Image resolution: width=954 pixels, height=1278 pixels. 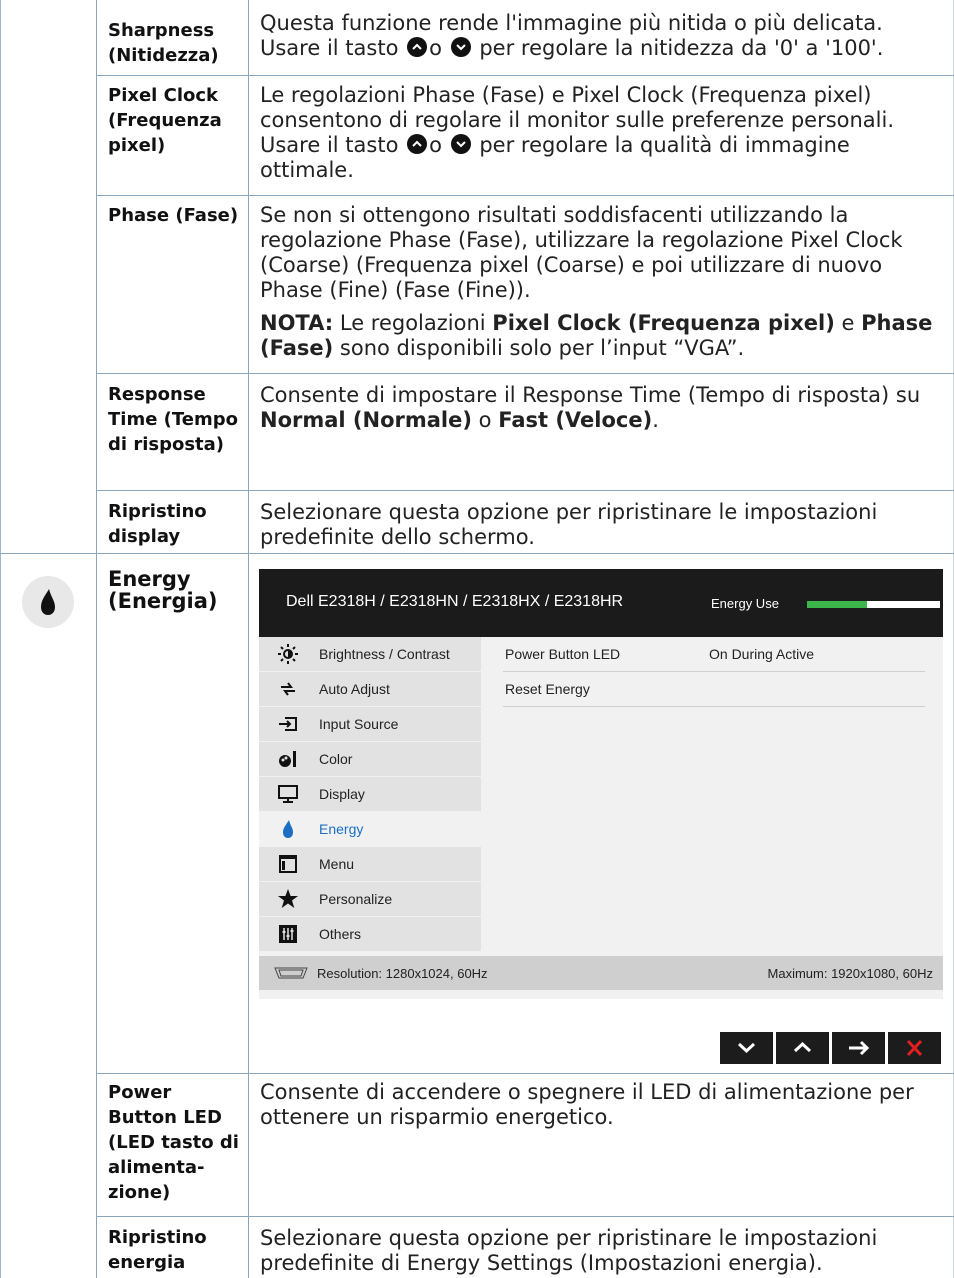 I want to click on menu-item-menu: Menu, so click(x=370, y=864).